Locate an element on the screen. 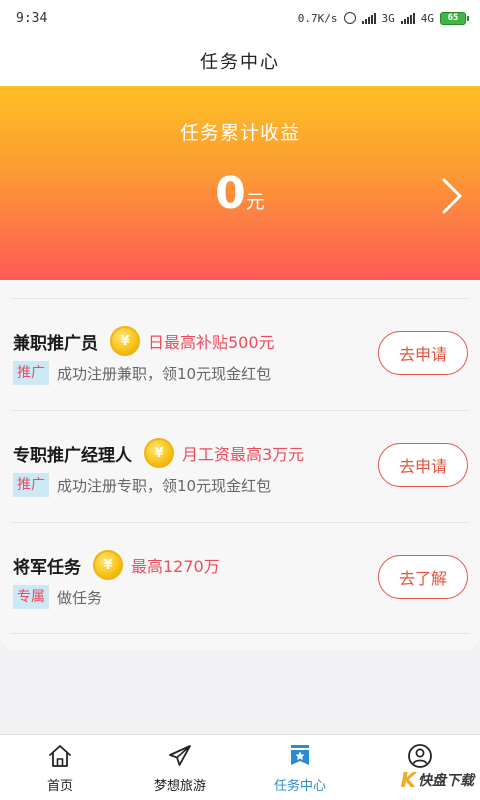 This screenshot has height=800, width=480. task-description: 成功注册专职，领10元现金红包 is located at coordinates (164, 485).